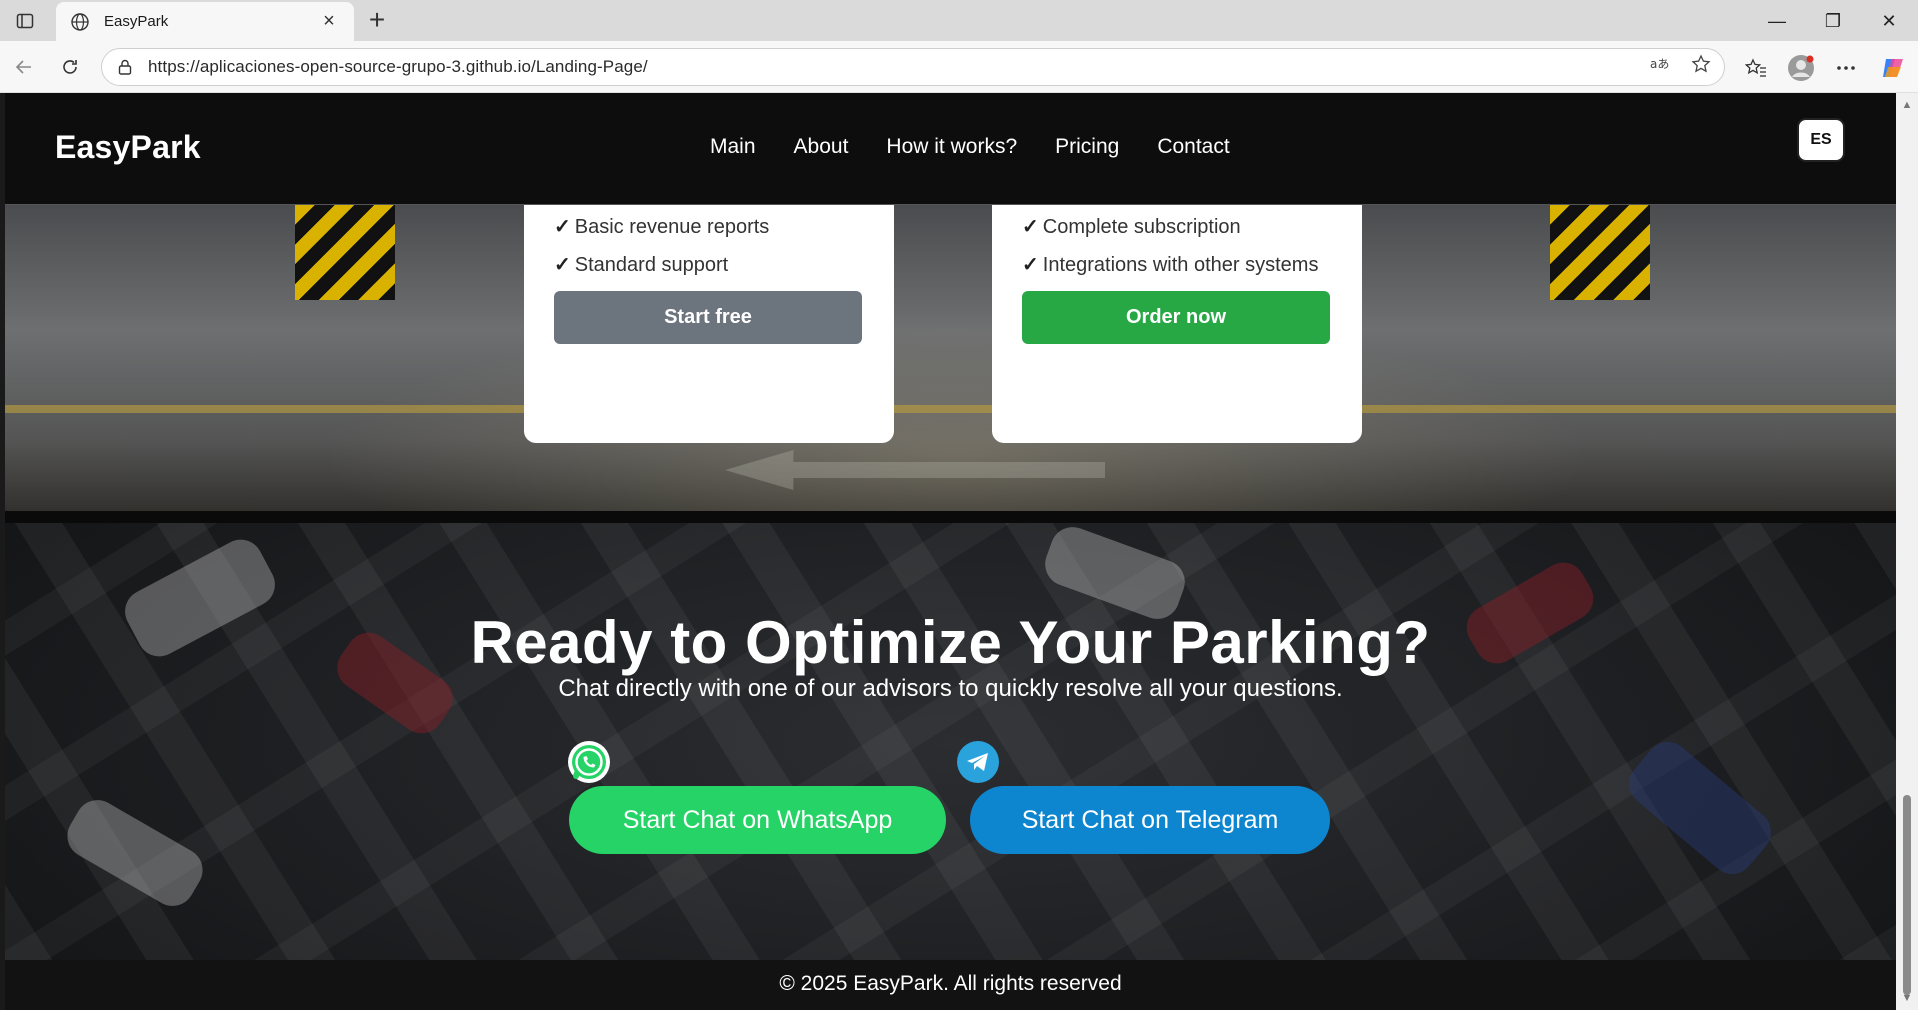 The height and width of the screenshot is (1010, 1918). I want to click on cta-heading: Ready to Optimize Your Parking?, so click(950, 642).